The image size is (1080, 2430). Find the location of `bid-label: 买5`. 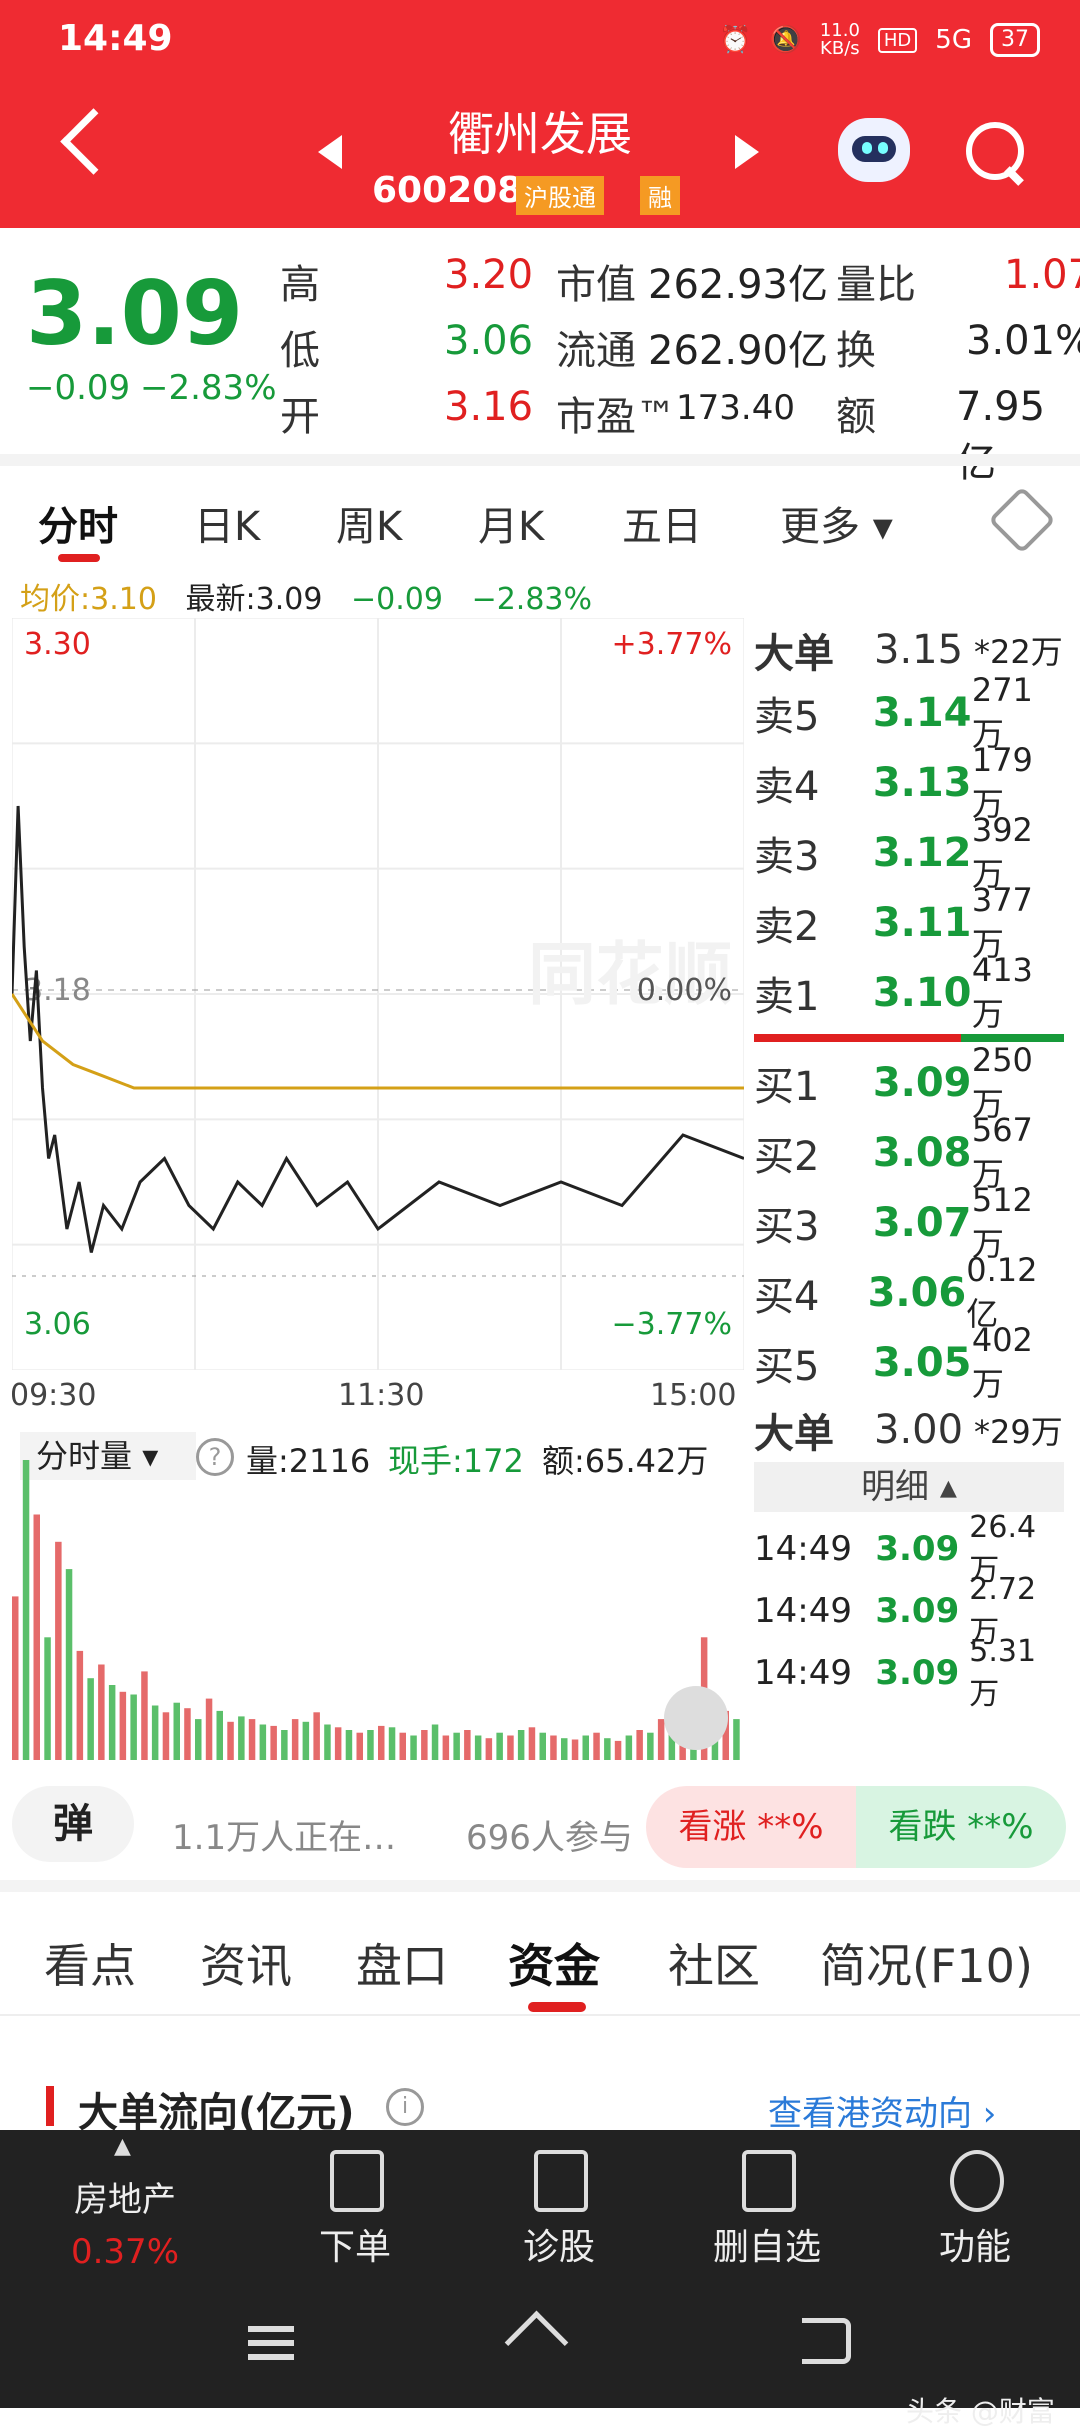

bid-label: 买5 is located at coordinates (787, 1367).